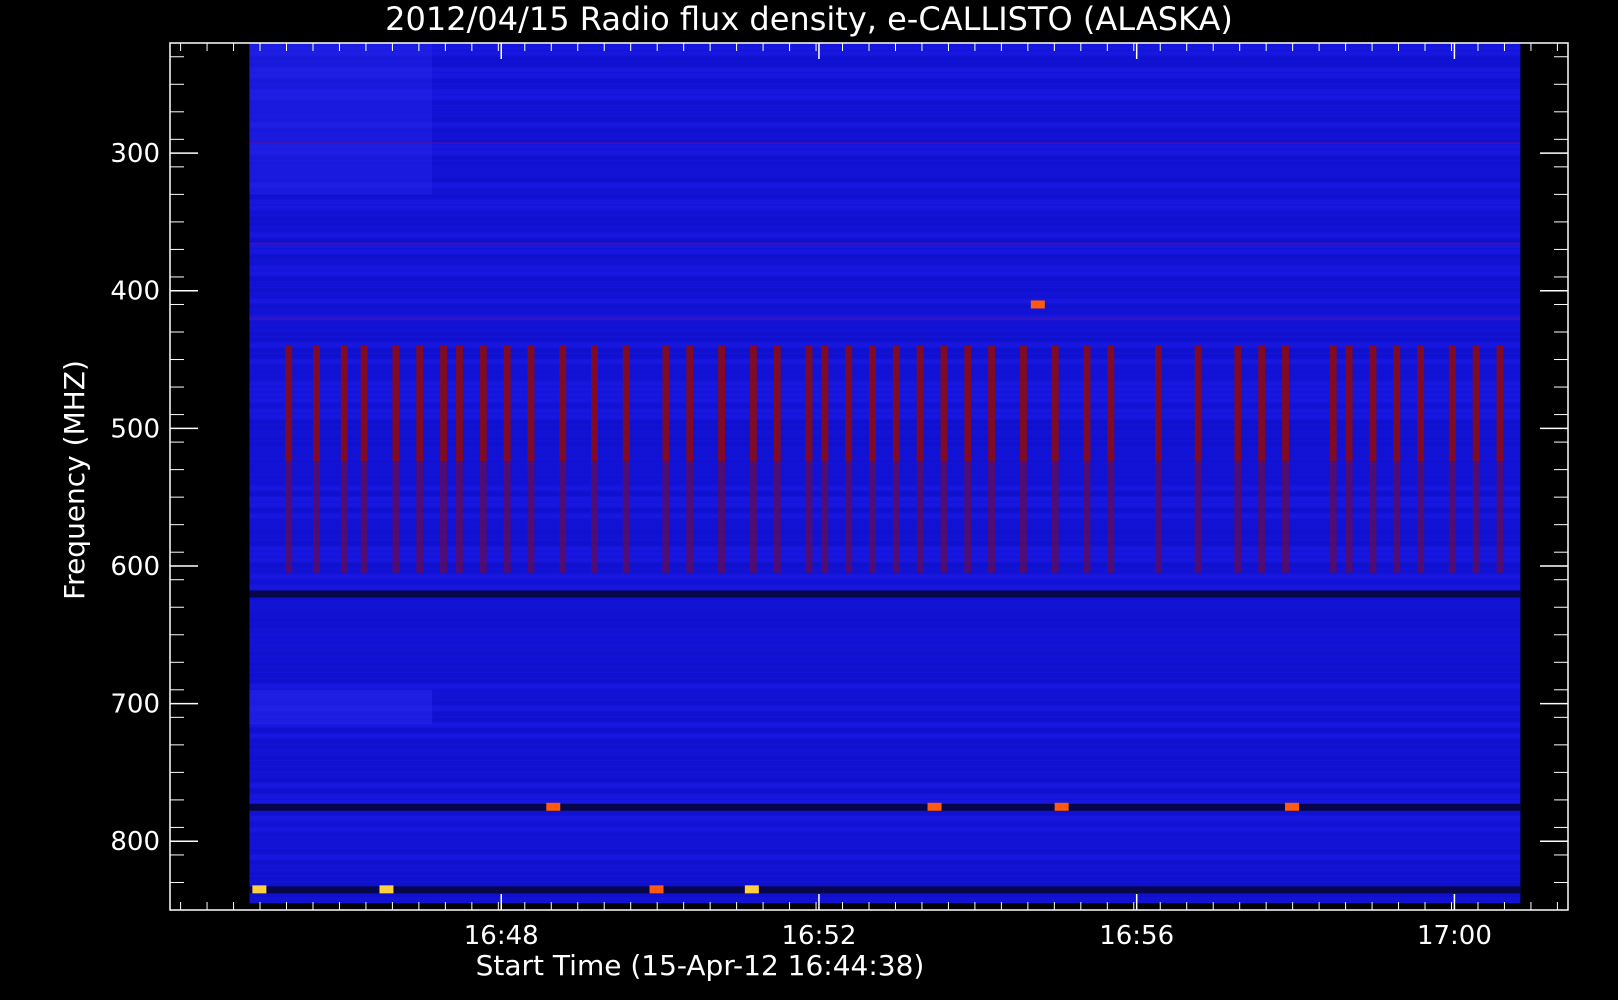 This screenshot has height=1000, width=1618. I want to click on y-tick-label: 300, so click(135, 154).